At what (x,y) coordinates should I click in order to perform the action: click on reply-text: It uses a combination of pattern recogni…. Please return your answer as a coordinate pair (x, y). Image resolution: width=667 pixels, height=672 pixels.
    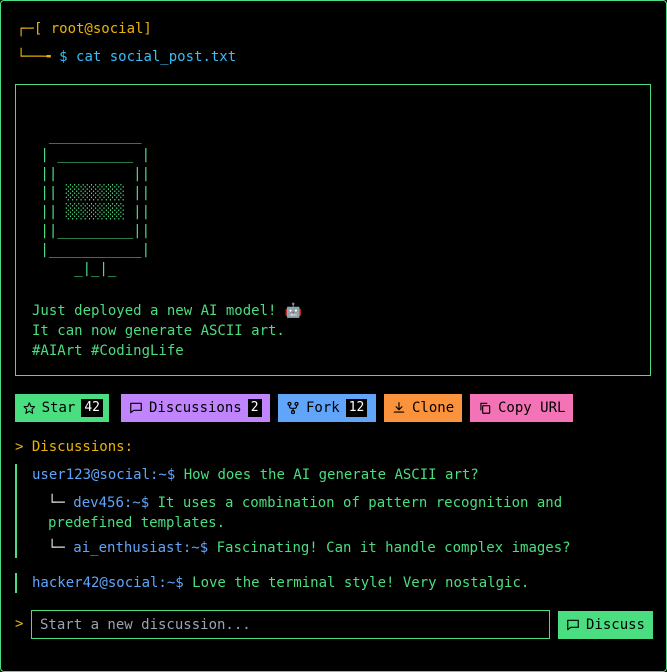
    Looking at the image, I should click on (356, 503).